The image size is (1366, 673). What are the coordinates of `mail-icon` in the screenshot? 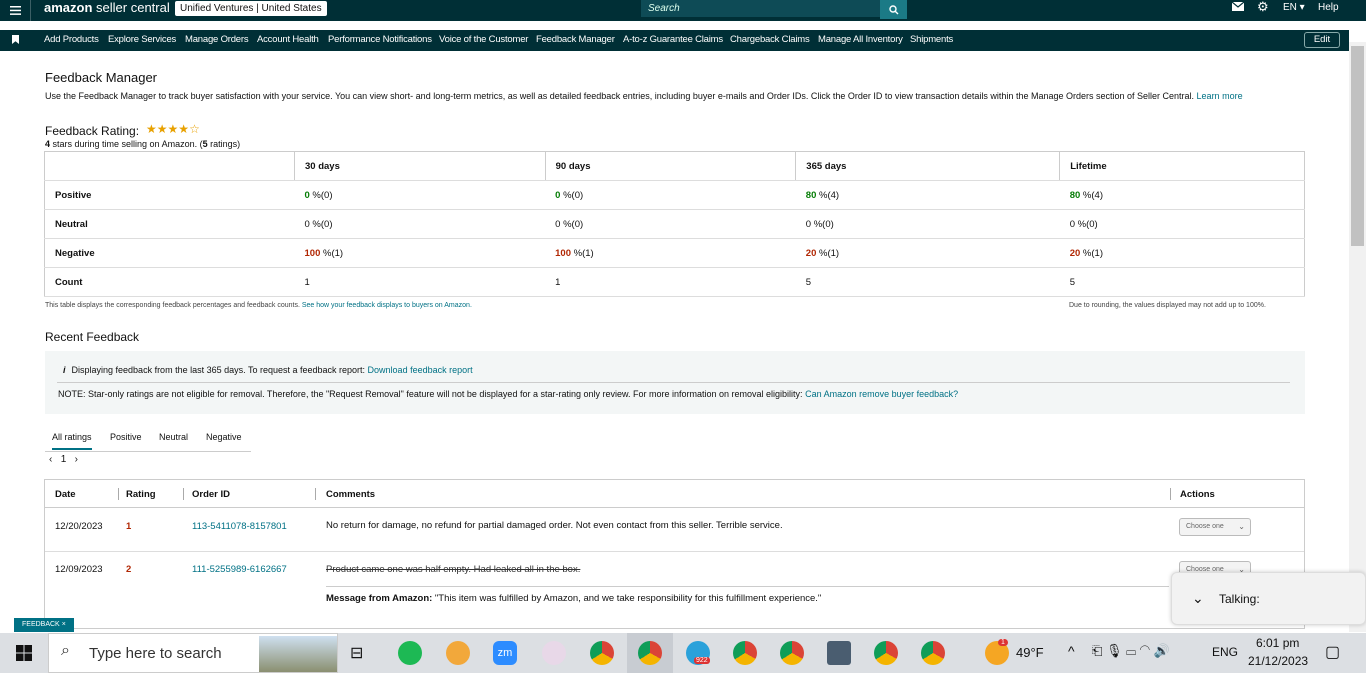 It's located at (1238, 8).